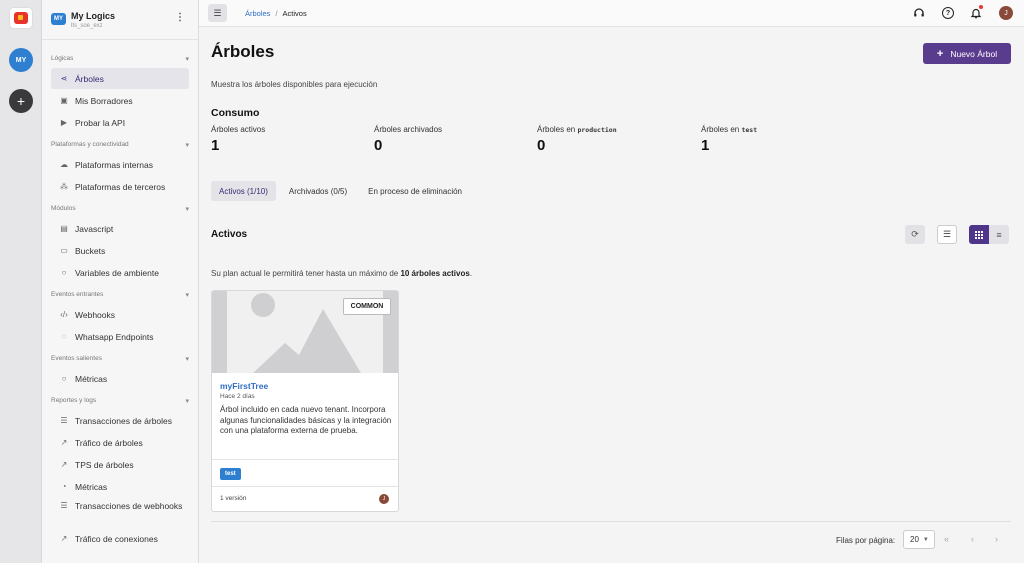 The width and height of the screenshot is (1024, 563). I want to click on sidebar-item: ◌ Whatsapp Endpoints, so click(120, 336).